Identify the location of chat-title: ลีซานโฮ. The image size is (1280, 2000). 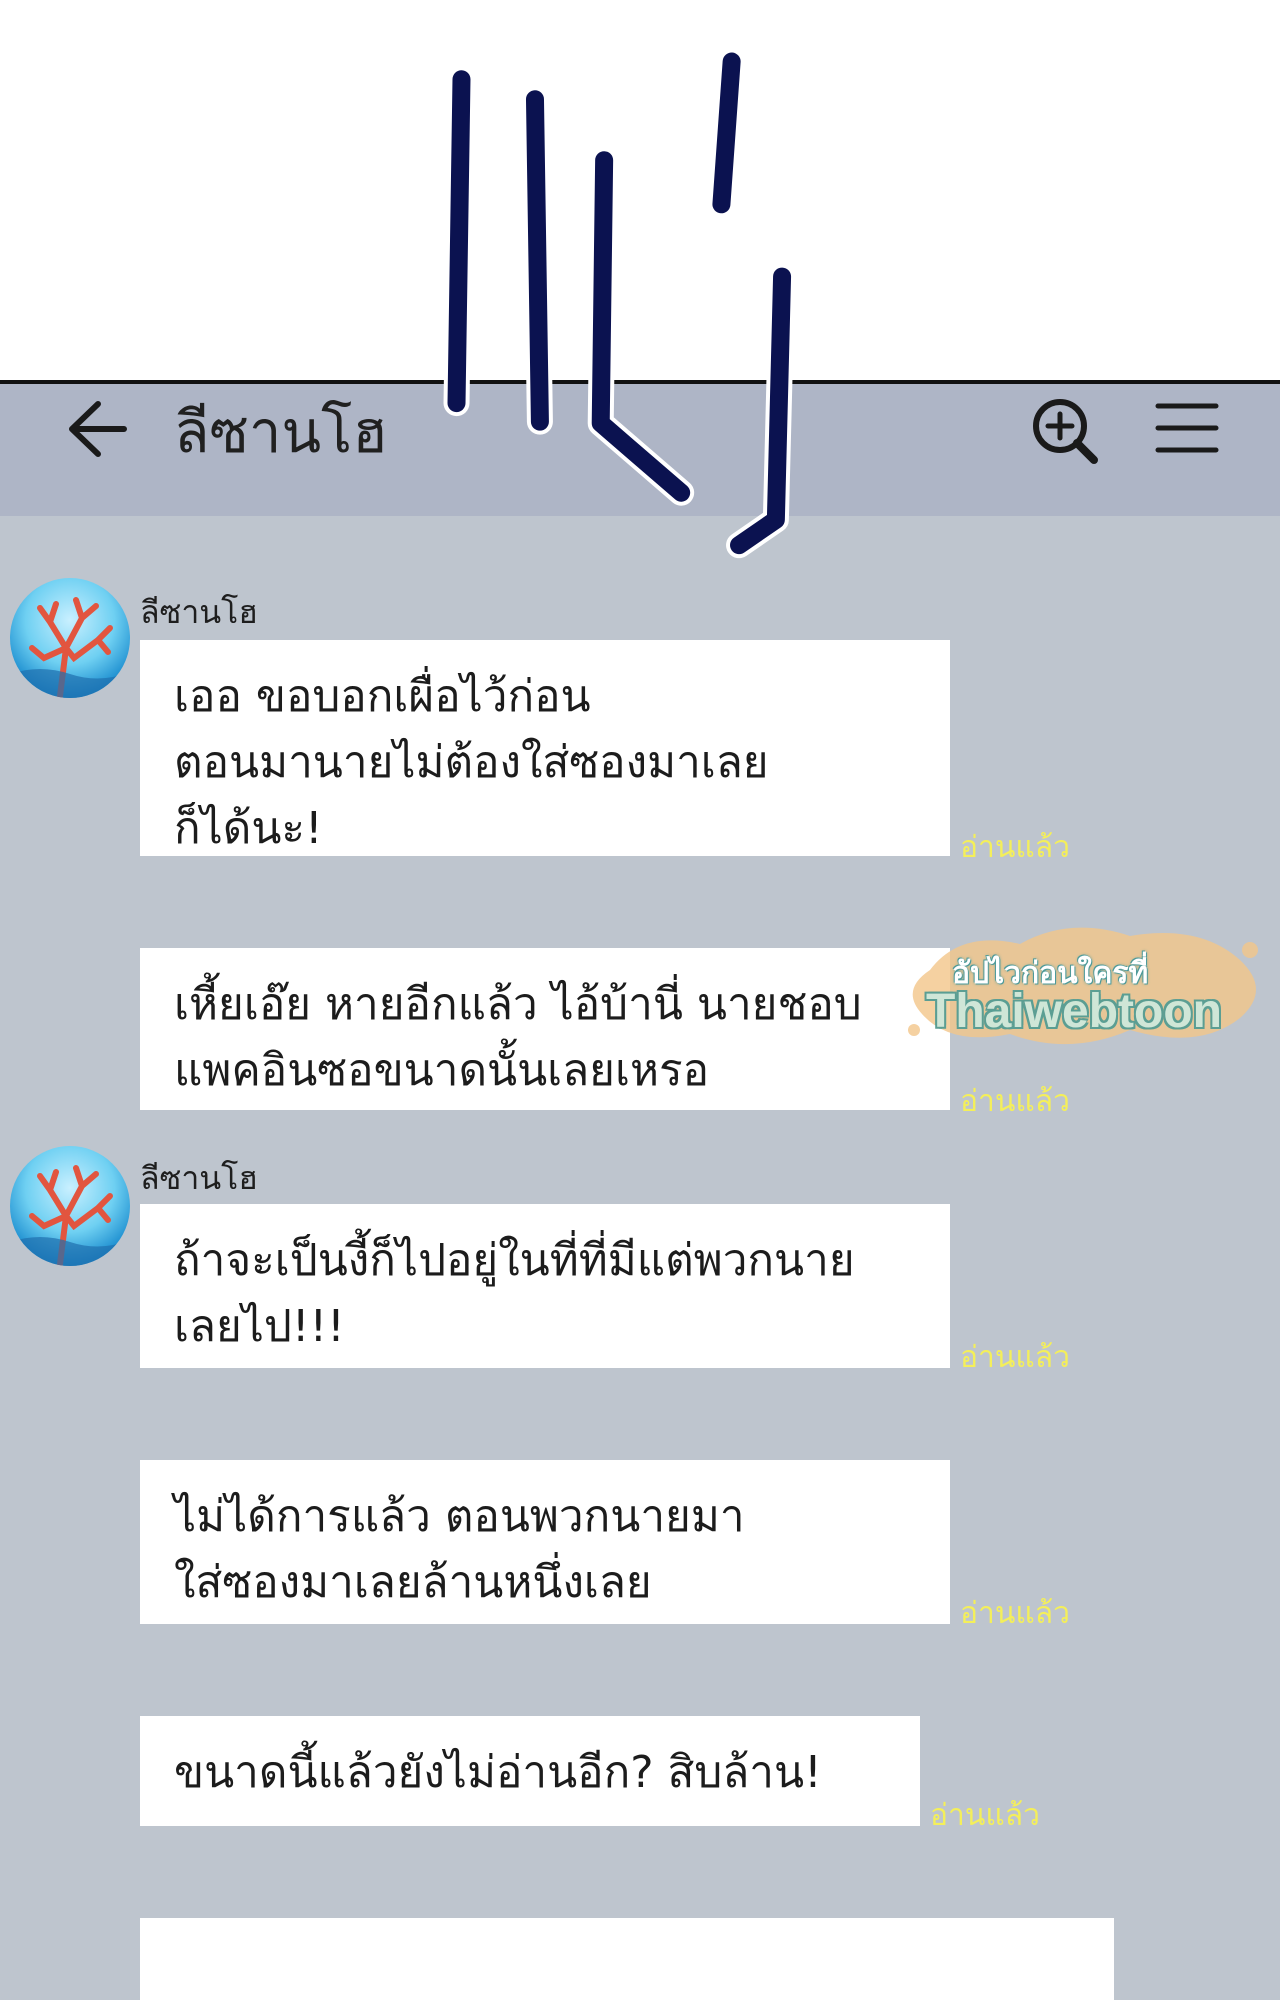
(281, 432).